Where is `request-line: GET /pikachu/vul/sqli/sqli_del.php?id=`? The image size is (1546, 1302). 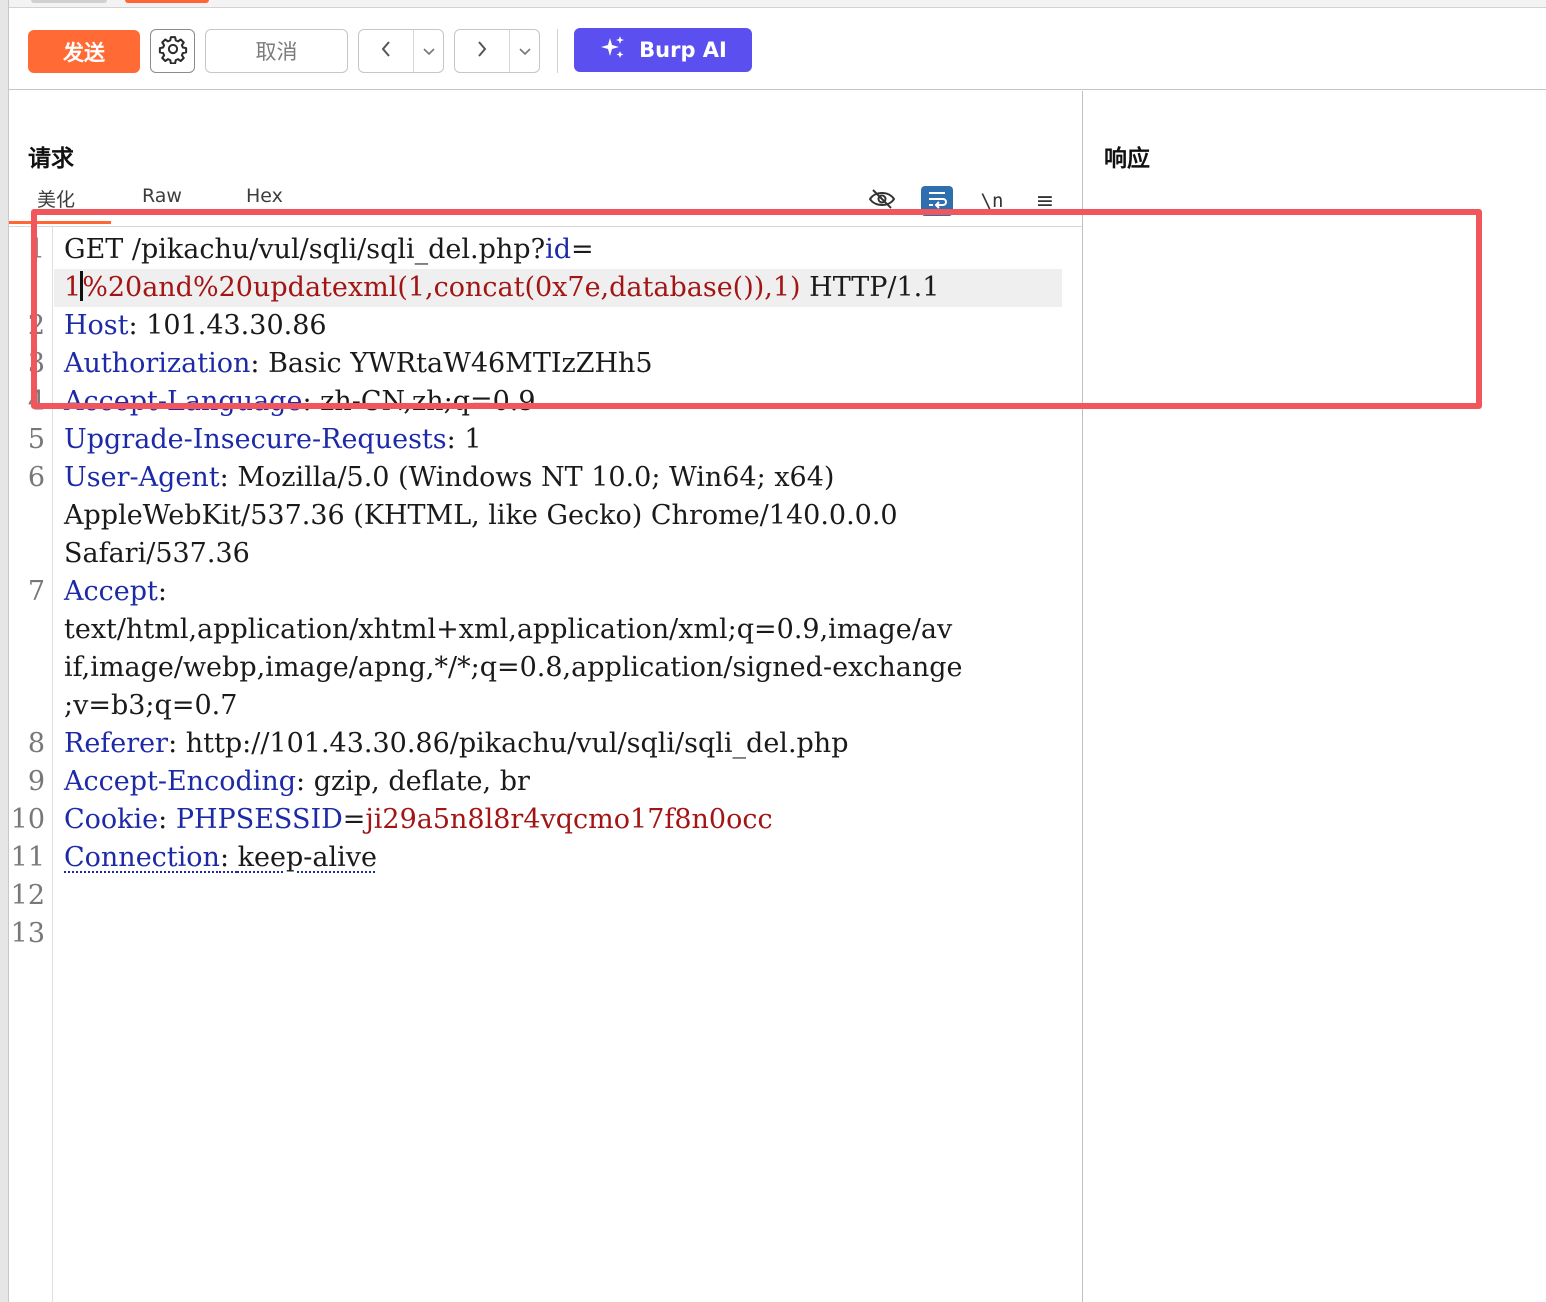
request-line: GET /pikachu/vul/sqli/sqli_del.php?id= is located at coordinates (329, 250).